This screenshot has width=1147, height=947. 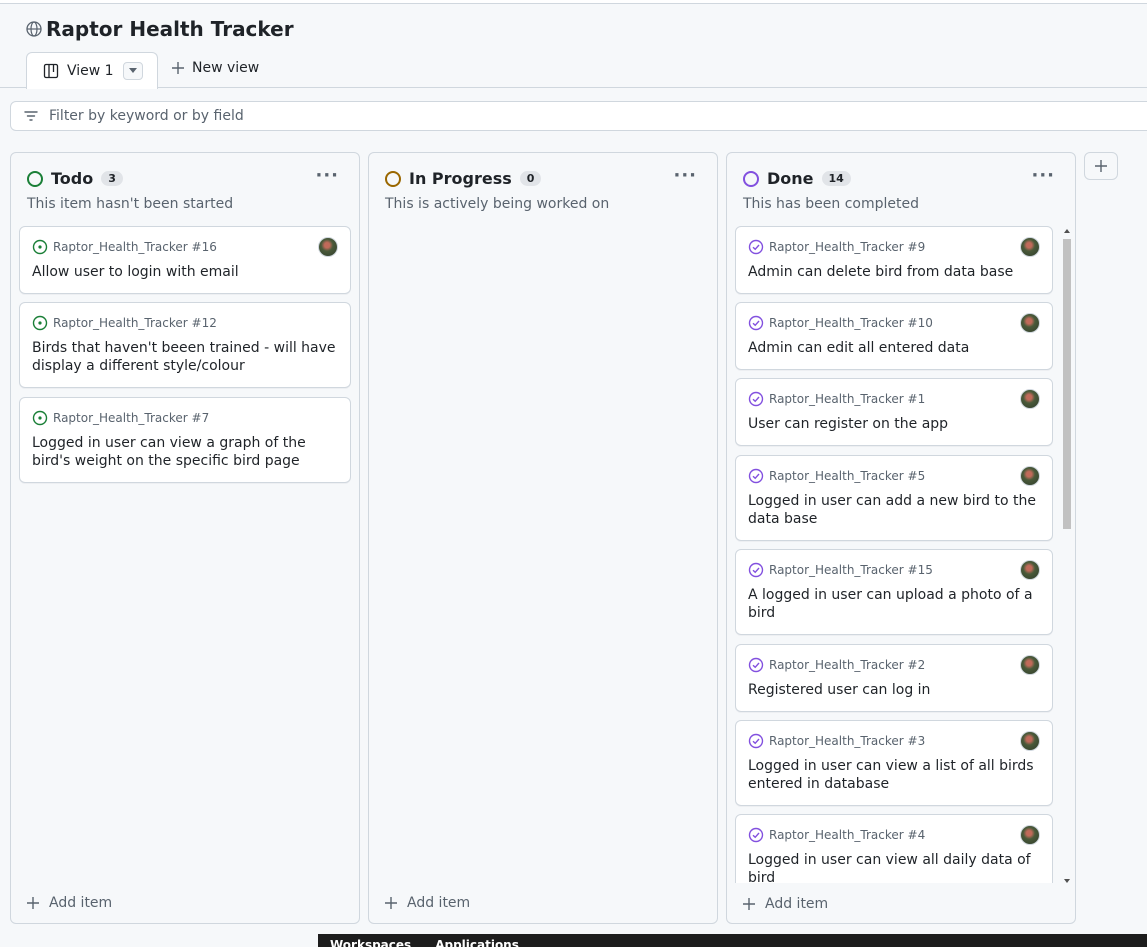 What do you see at coordinates (146, 116) in the screenshot?
I see `filter-placeholder: Filter by keyword or by field` at bounding box center [146, 116].